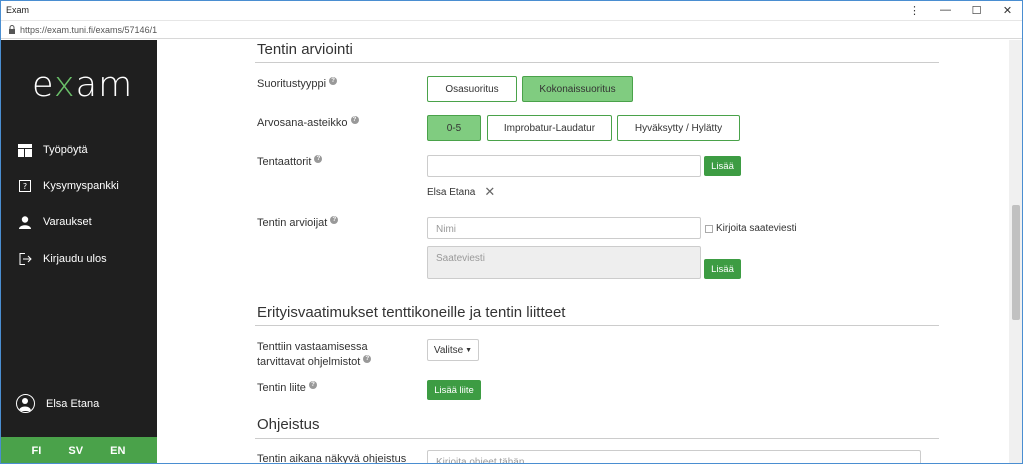 The image size is (1023, 464). Describe the element at coordinates (472, 89) in the screenshot. I see `partial-completion-button: Osasuoritus` at that location.